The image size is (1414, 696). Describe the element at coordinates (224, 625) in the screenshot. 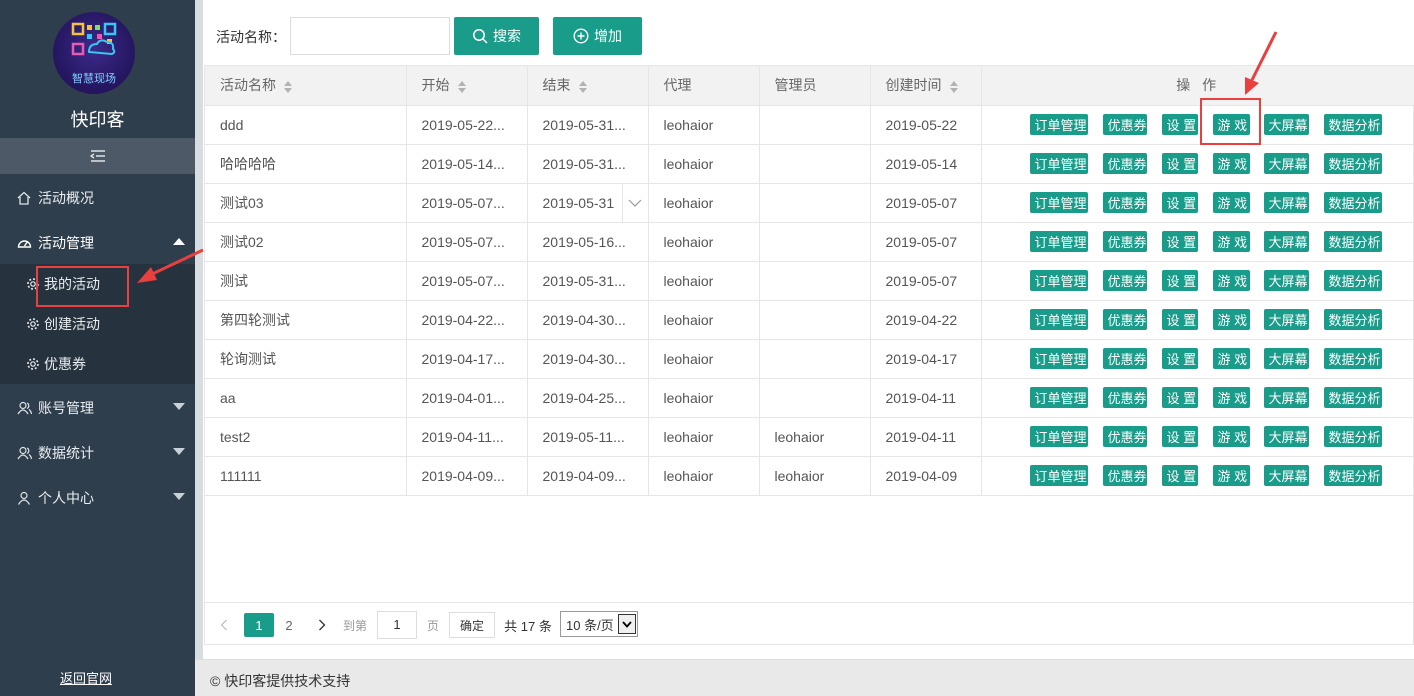

I see `prev-page-button` at that location.